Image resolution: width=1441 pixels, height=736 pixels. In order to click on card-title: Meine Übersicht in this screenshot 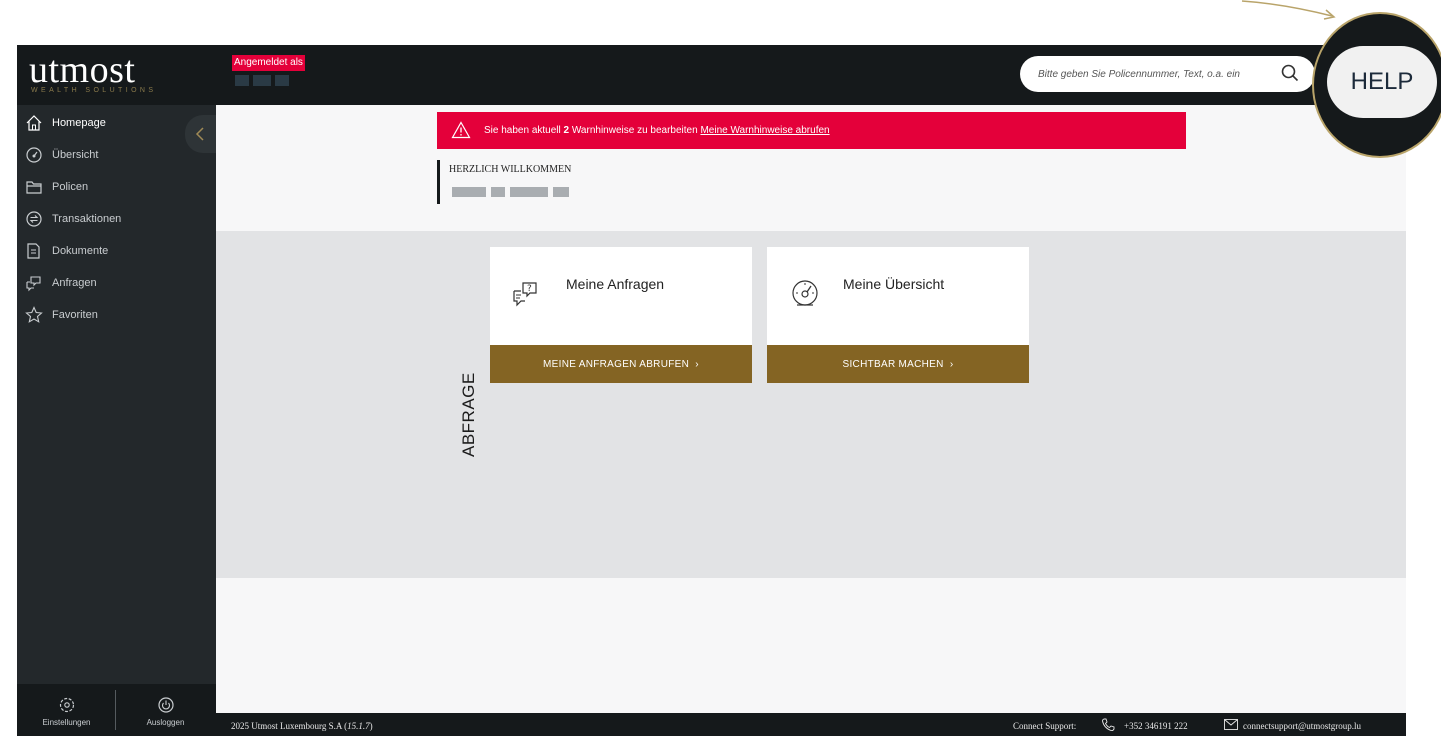, I will do `click(894, 284)`.